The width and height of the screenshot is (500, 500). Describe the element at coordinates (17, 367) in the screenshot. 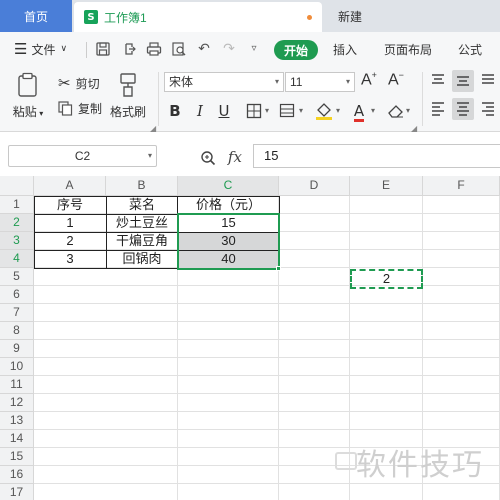

I see `row-header-10: 10` at that location.